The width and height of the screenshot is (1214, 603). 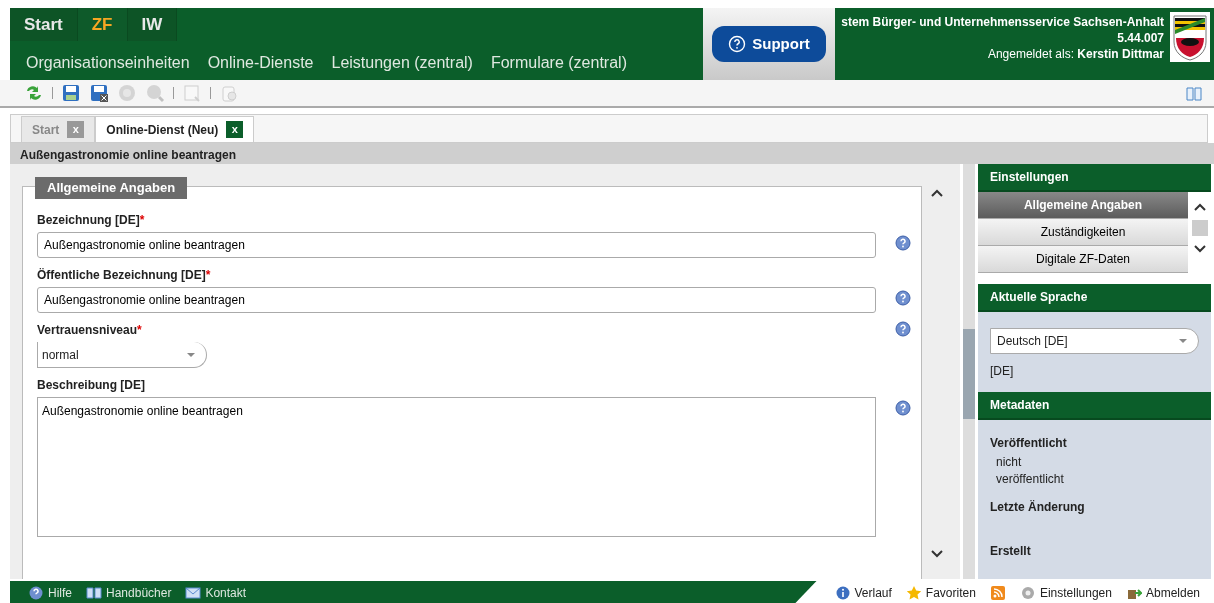 What do you see at coordinates (44, 24) in the screenshot?
I see `module-tab: Start` at bounding box center [44, 24].